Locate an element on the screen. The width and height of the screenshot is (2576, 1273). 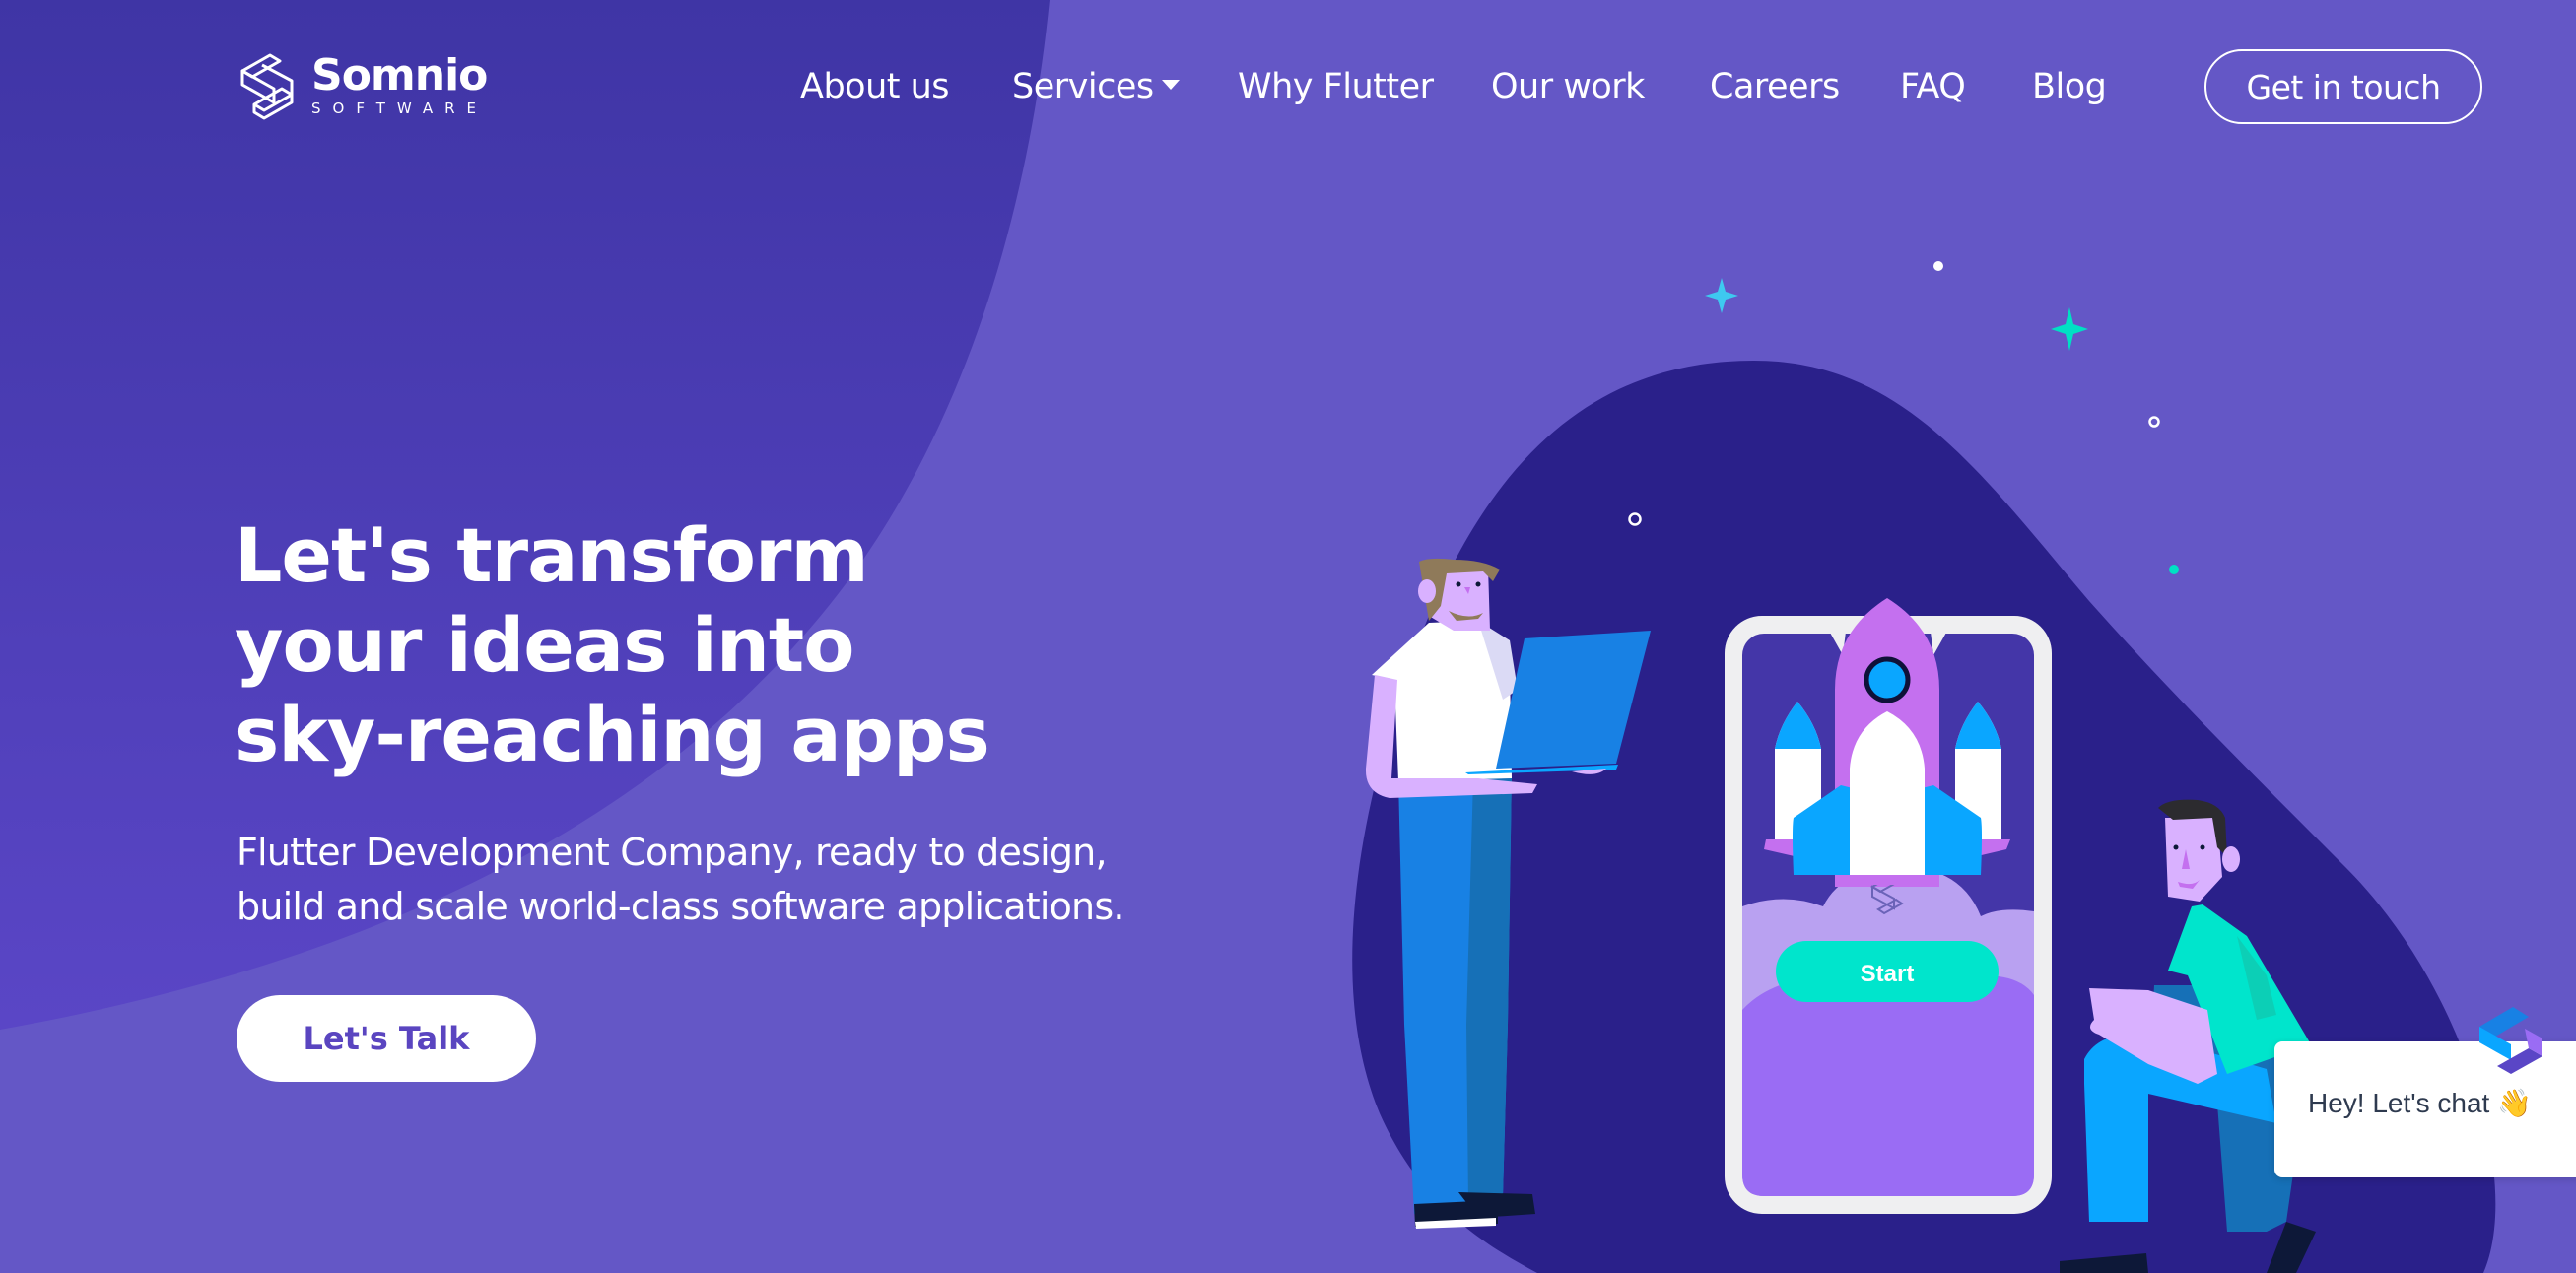
phone-start-label: Start is located at coordinates (1888, 974).